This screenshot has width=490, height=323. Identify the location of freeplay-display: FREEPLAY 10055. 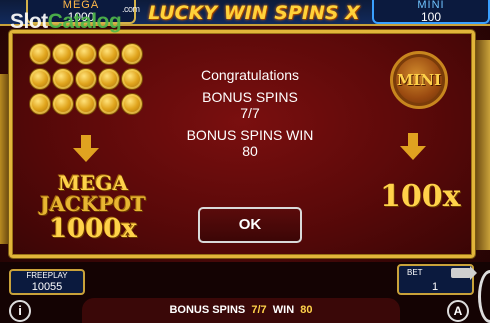
(47, 282).